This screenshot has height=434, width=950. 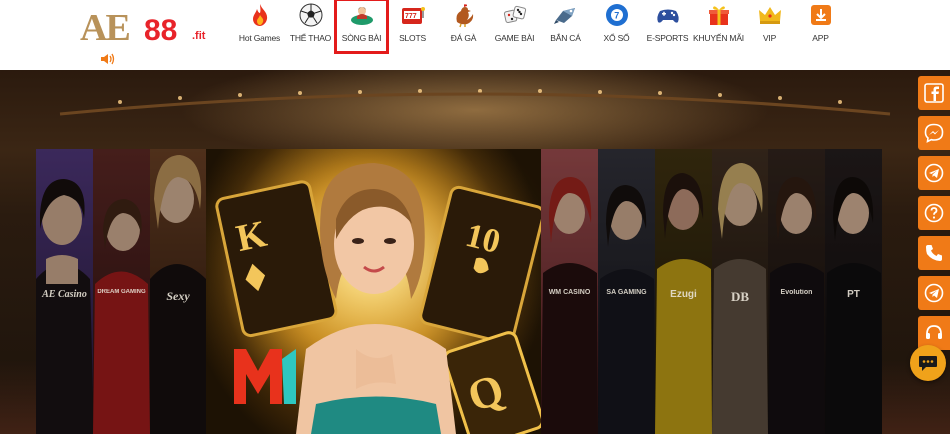 What do you see at coordinates (820, 26) in the screenshot?
I see `nav-item-app: APP` at bounding box center [820, 26].